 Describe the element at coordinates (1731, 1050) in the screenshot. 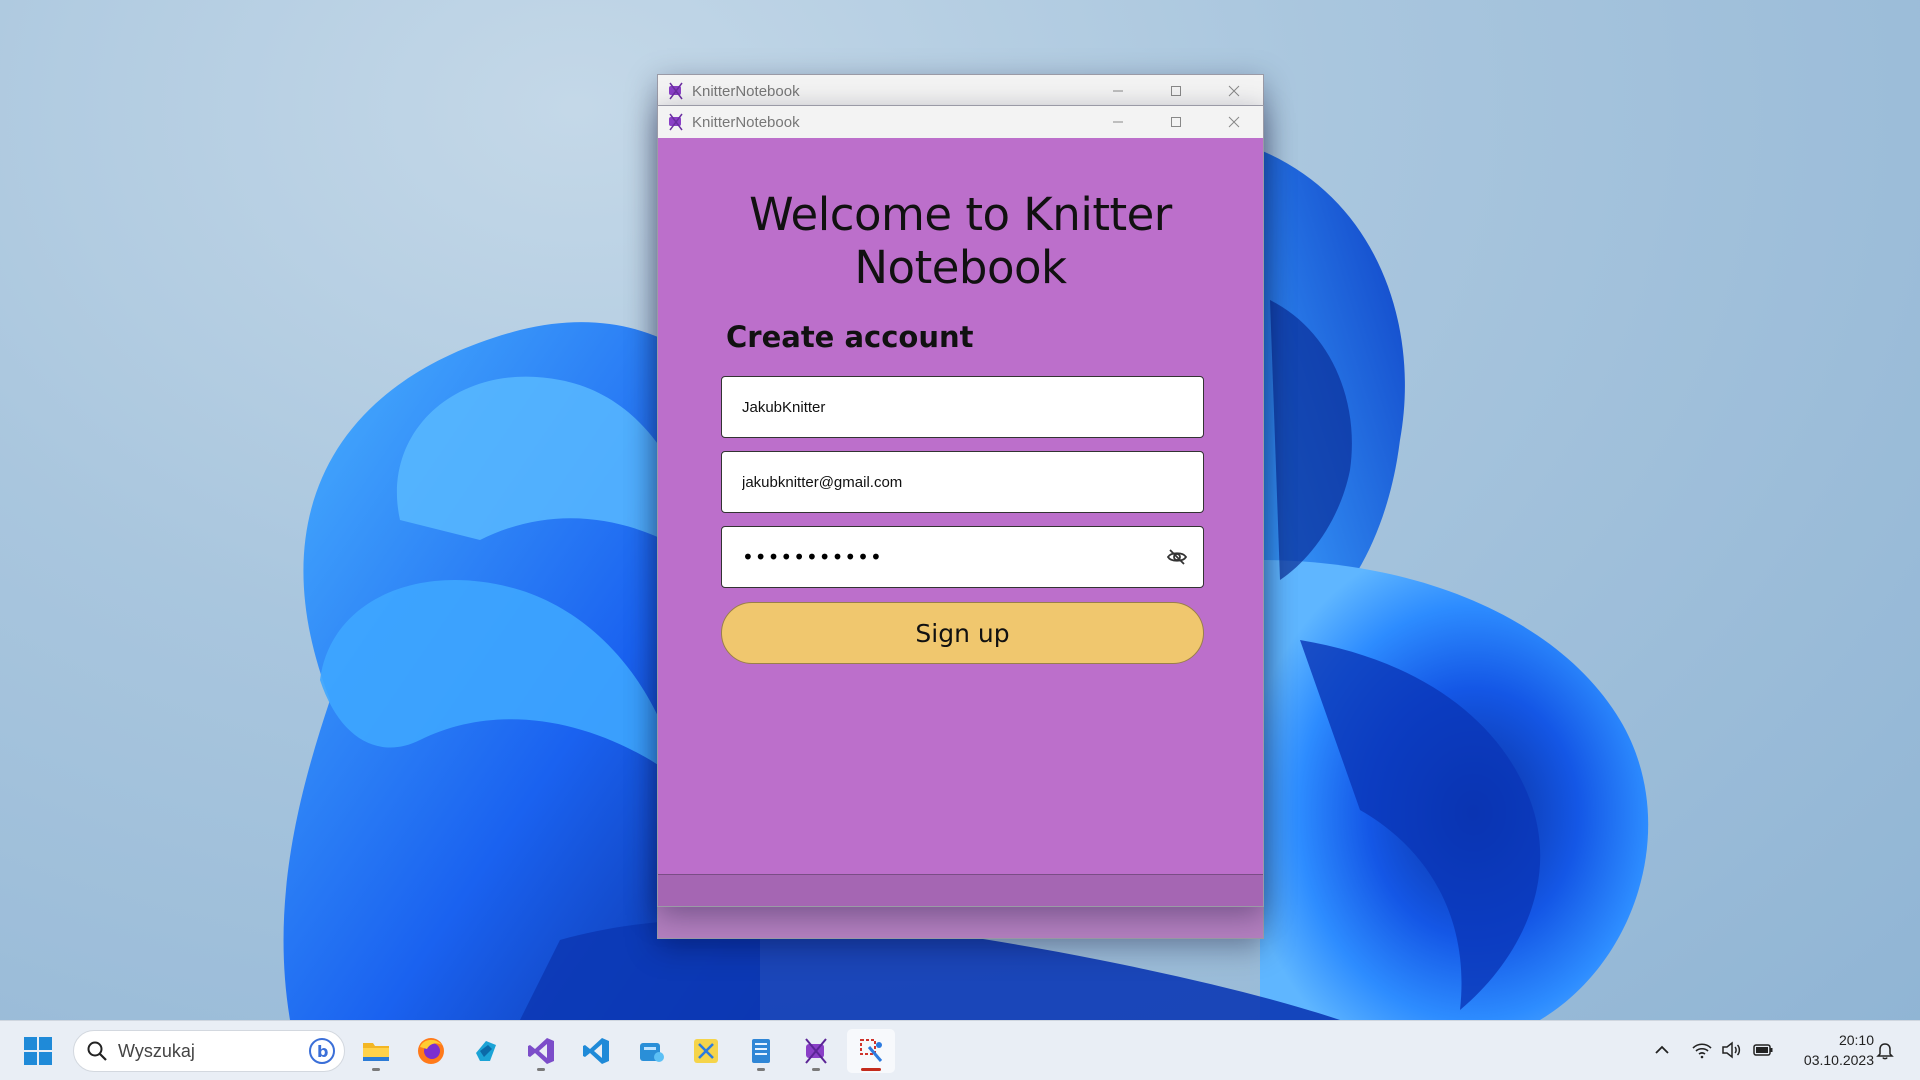

I see `volume-icon` at that location.